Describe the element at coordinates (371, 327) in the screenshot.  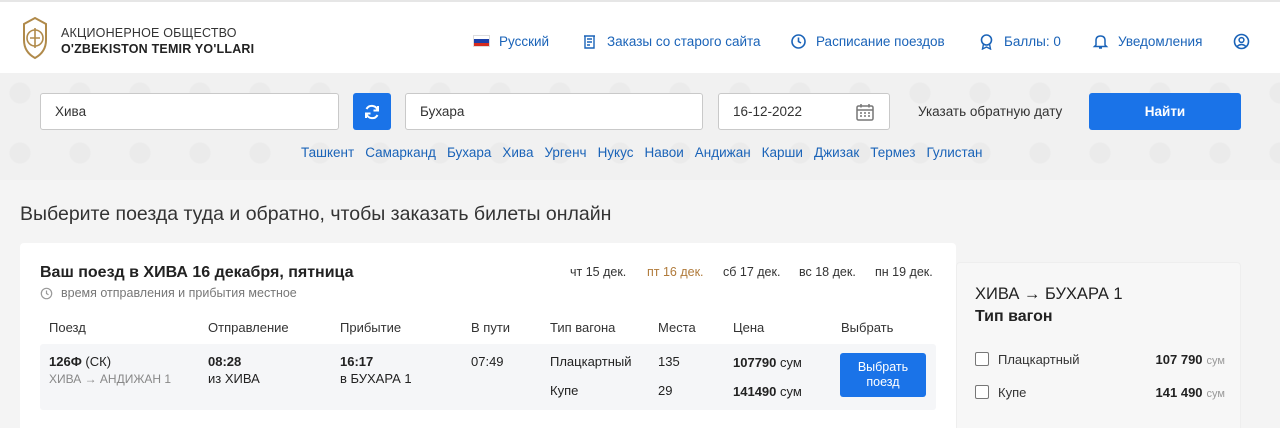
I see `column-header-arrival: Прибытие` at that location.